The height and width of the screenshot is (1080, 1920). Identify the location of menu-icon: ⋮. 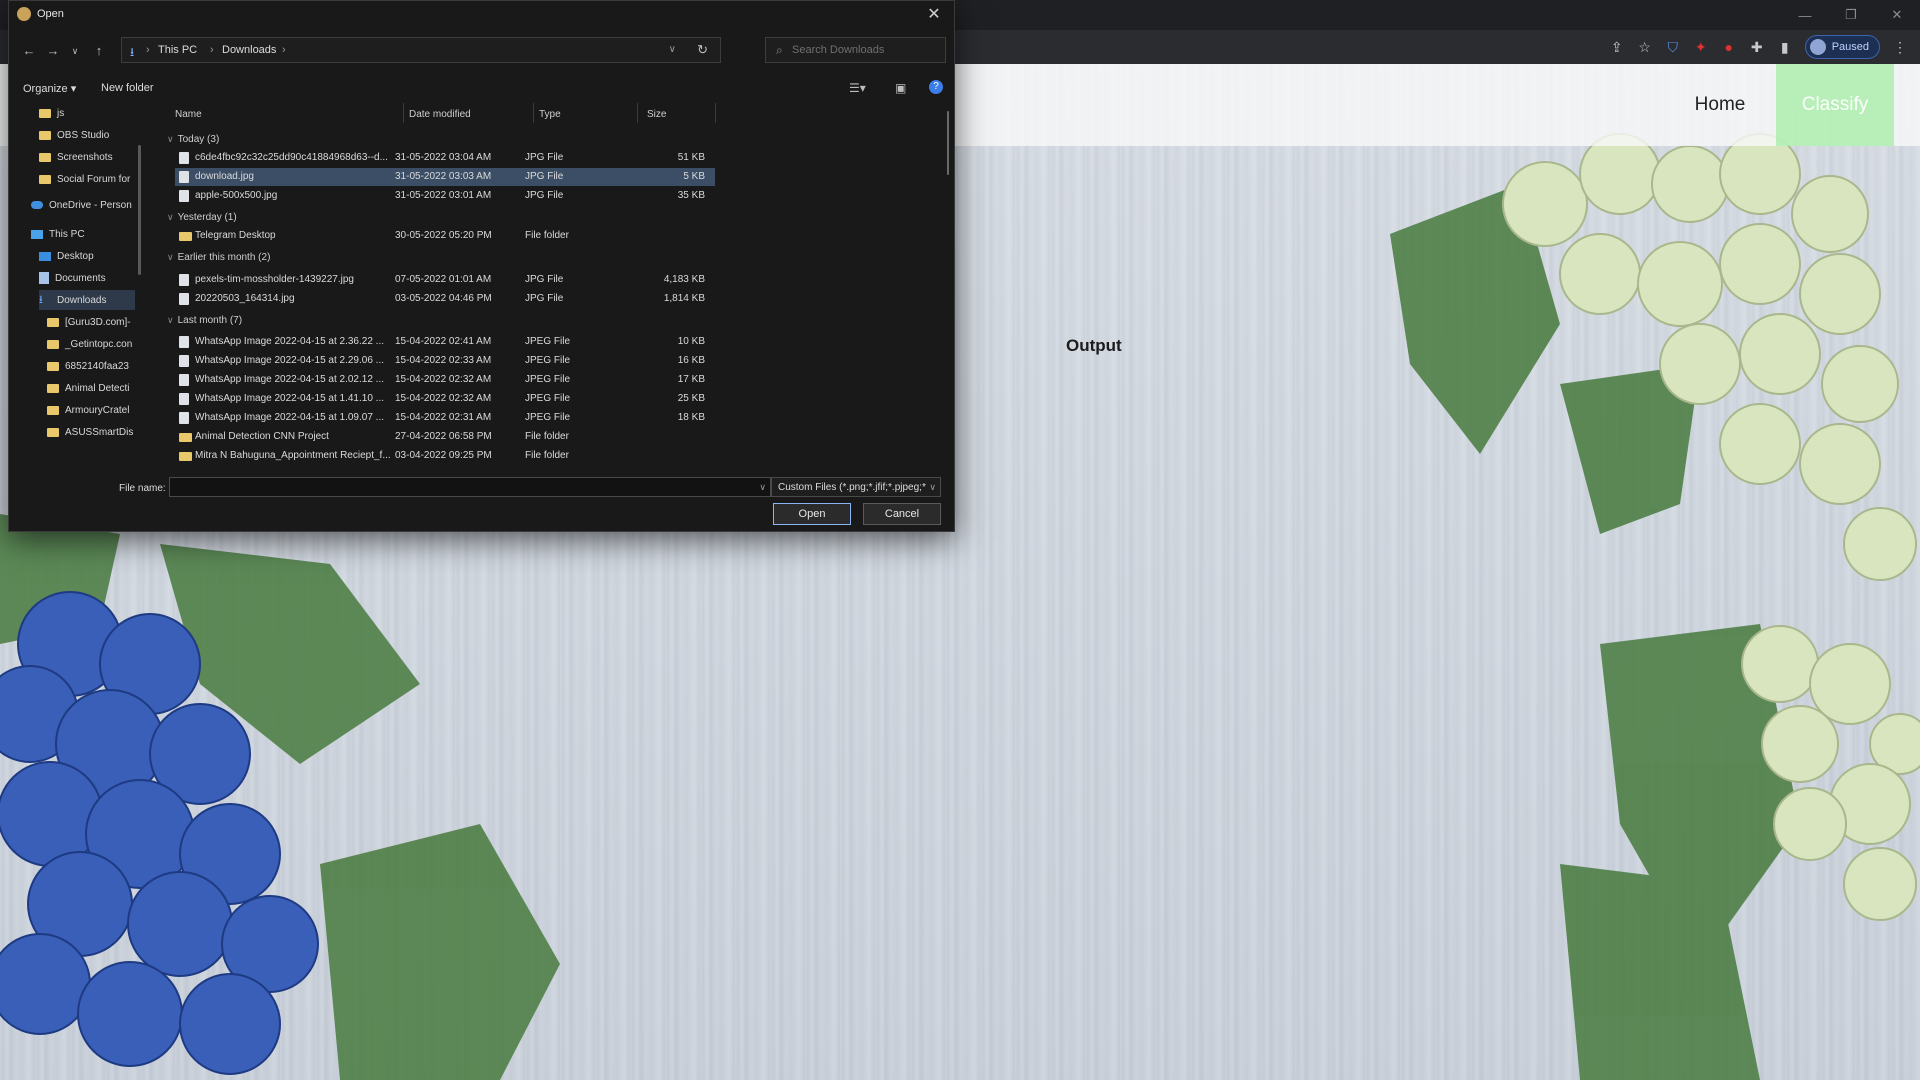
(1900, 47).